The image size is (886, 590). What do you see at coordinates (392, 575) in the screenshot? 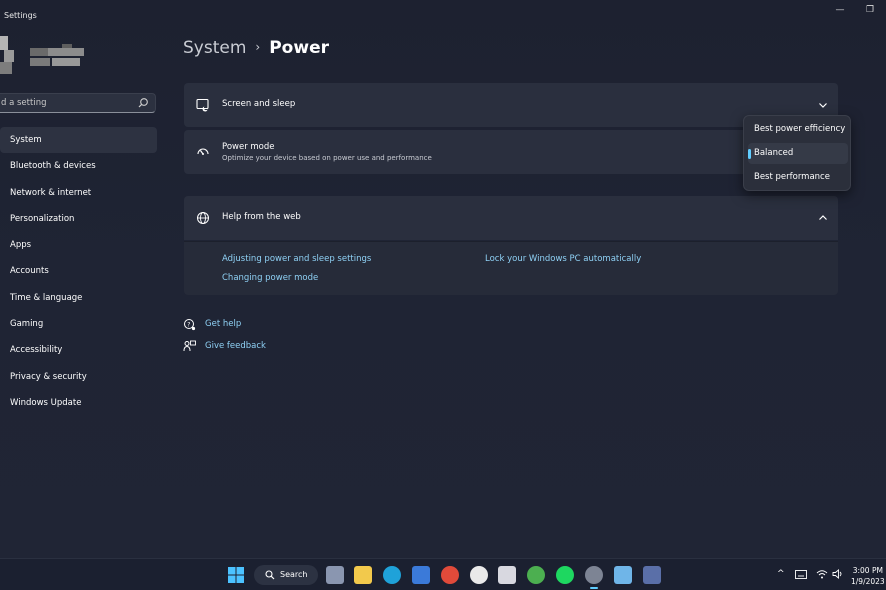
I see `edge-icon` at bounding box center [392, 575].